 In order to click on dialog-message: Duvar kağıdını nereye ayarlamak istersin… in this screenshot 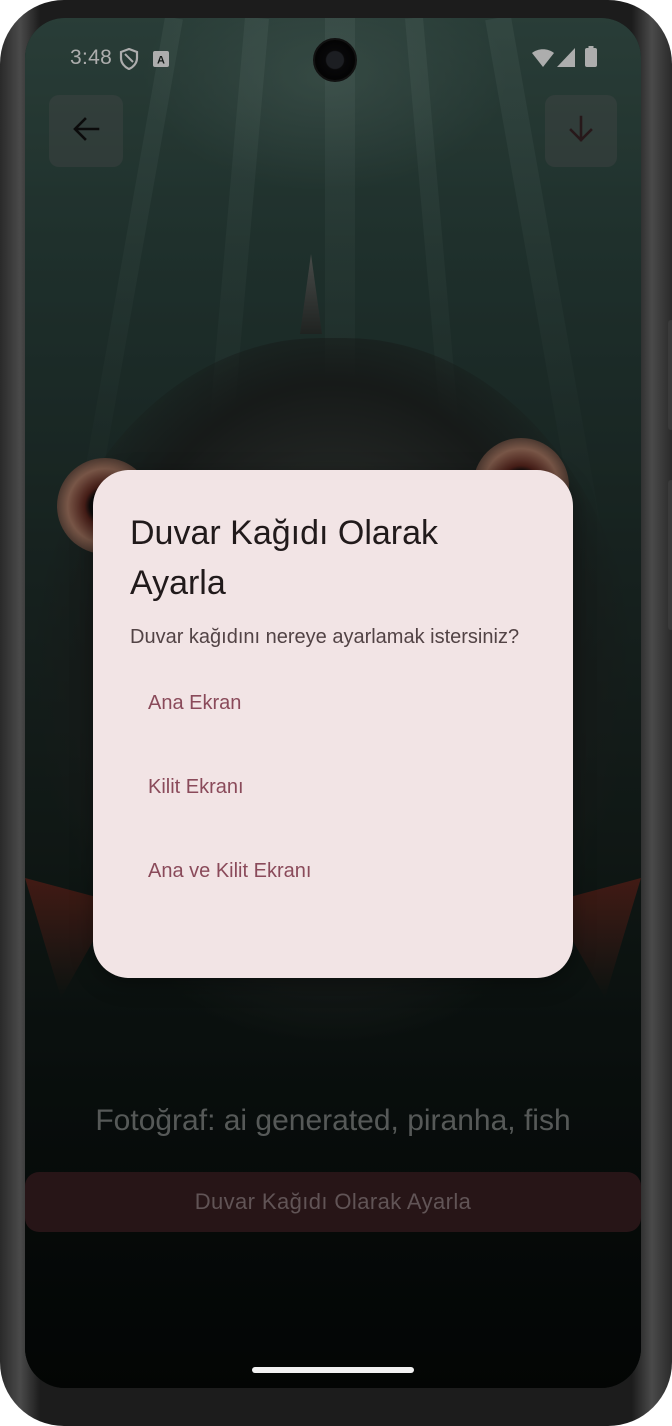, I will do `click(325, 637)`.